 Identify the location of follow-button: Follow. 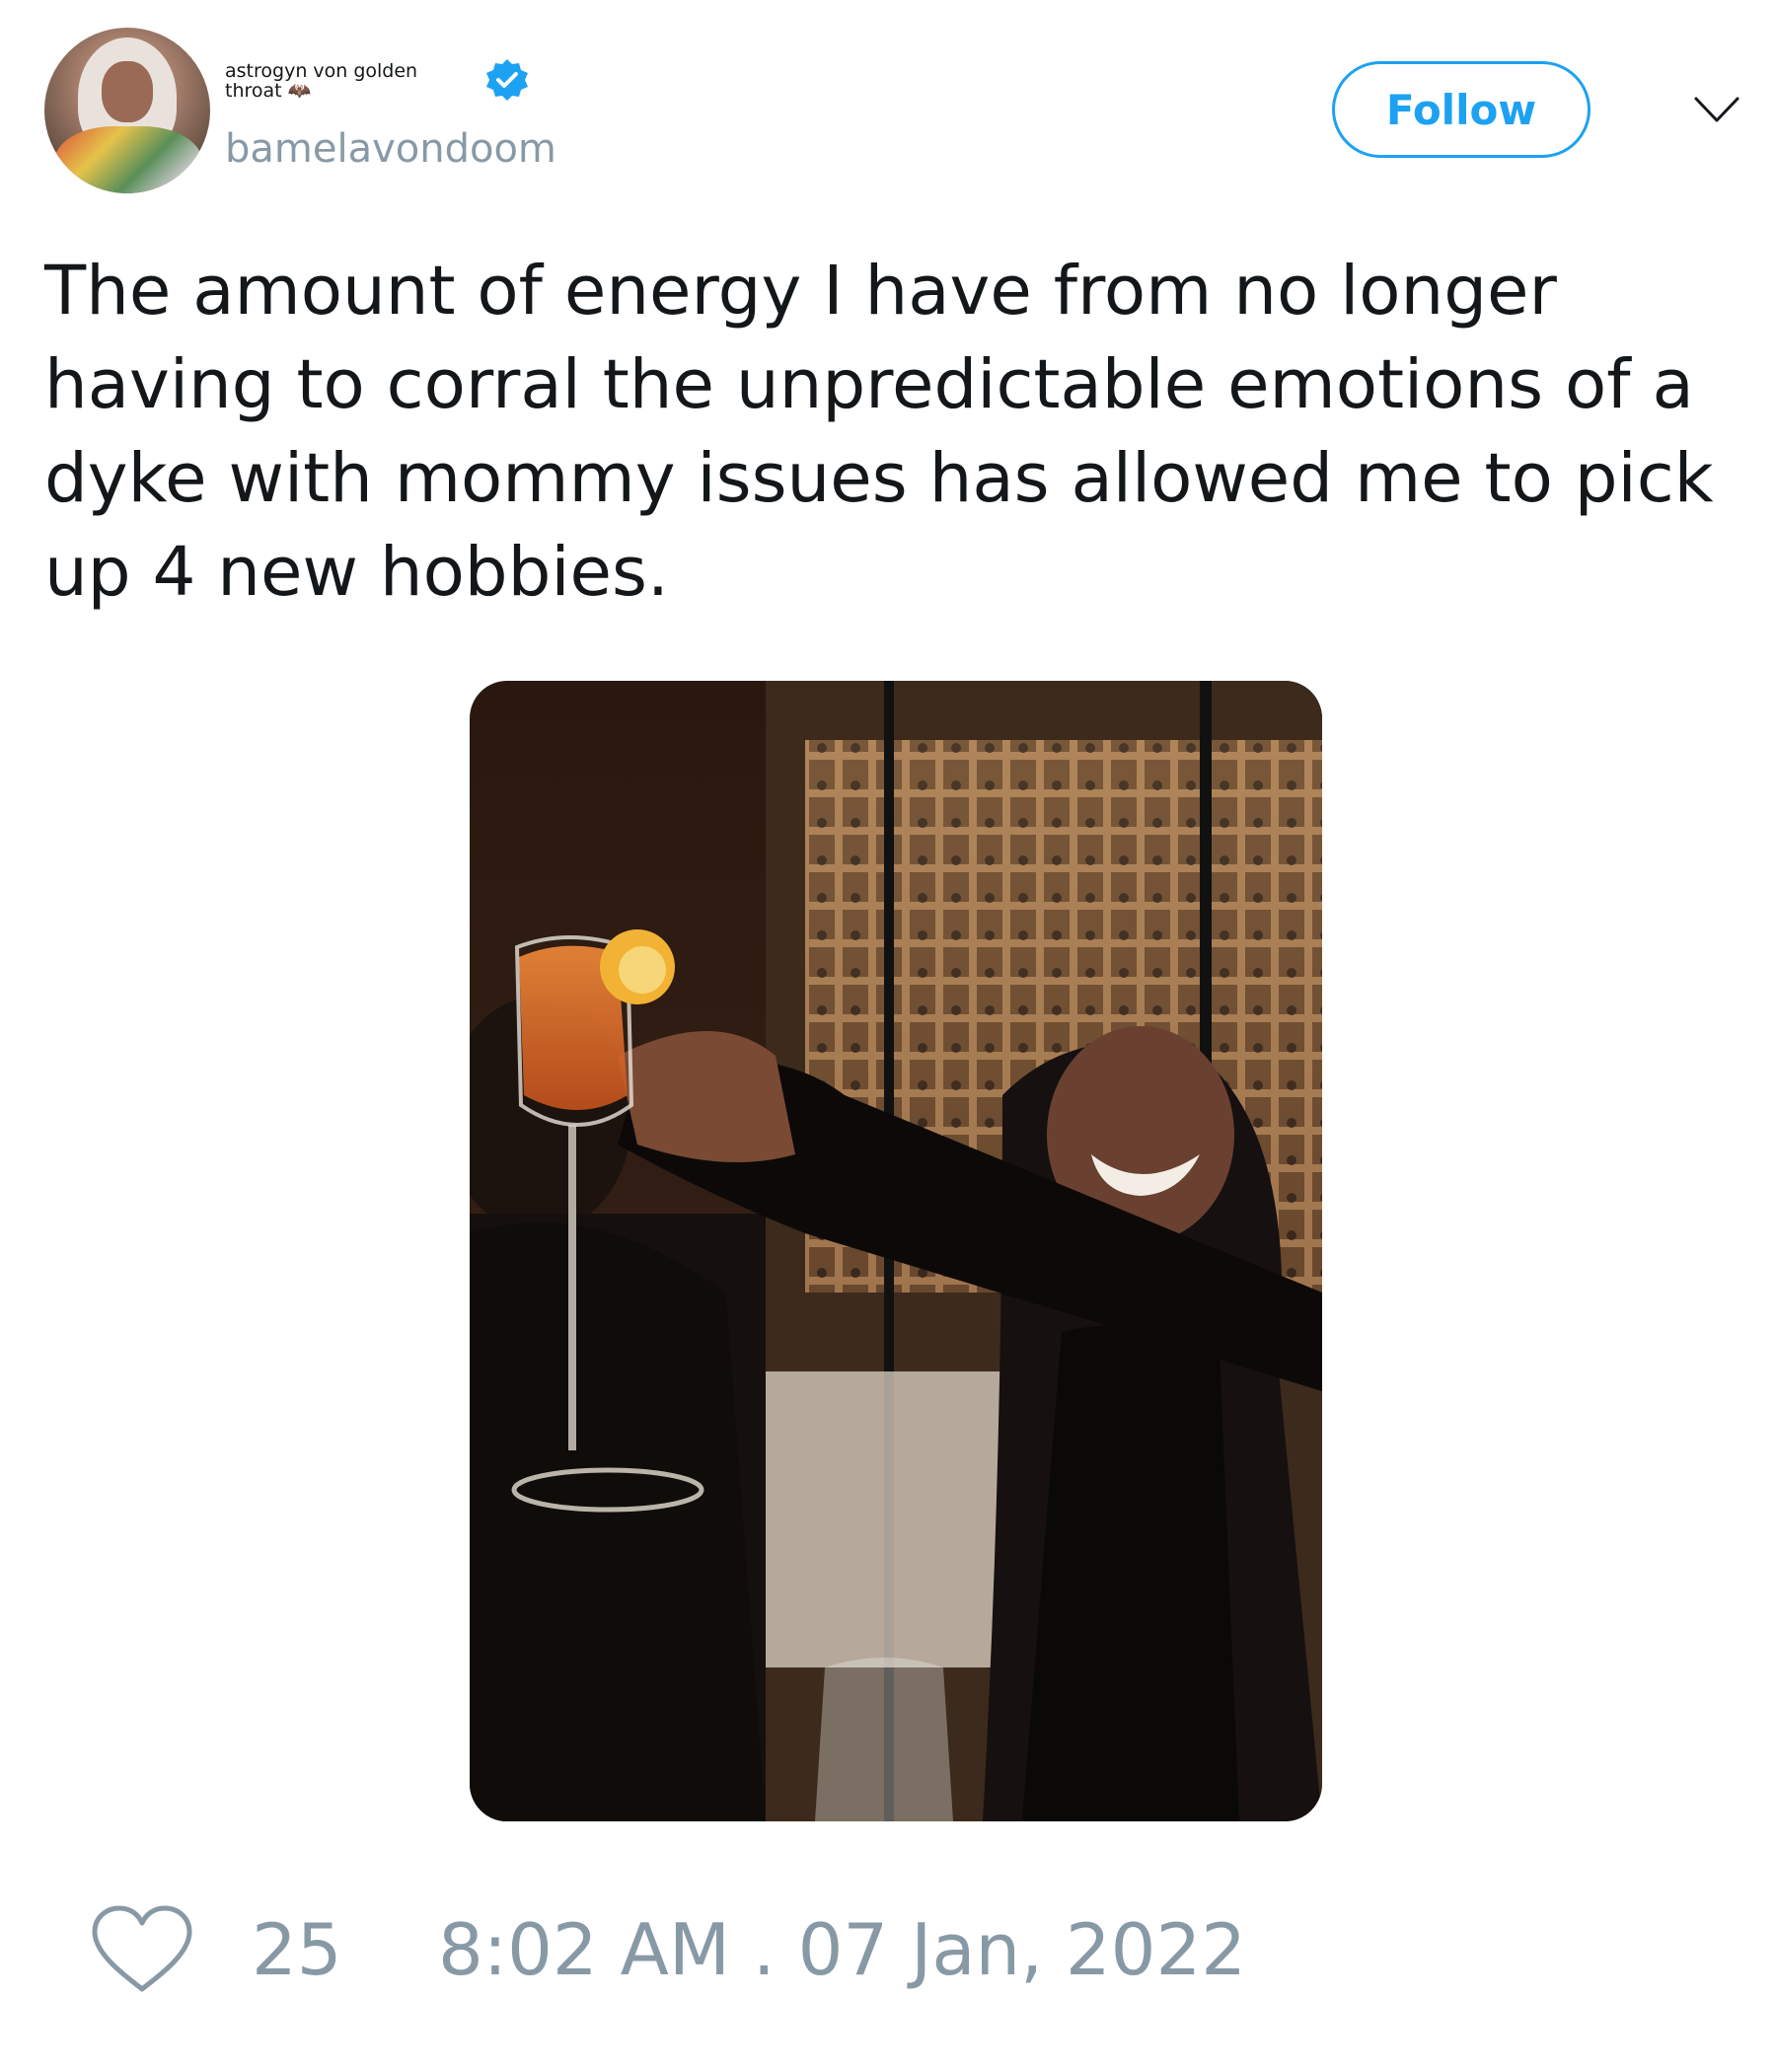
(1462, 110).